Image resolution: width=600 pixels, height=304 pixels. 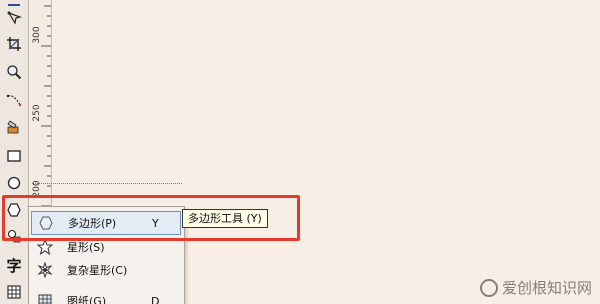 I want to click on smart-fill-tool, so click(x=14, y=127).